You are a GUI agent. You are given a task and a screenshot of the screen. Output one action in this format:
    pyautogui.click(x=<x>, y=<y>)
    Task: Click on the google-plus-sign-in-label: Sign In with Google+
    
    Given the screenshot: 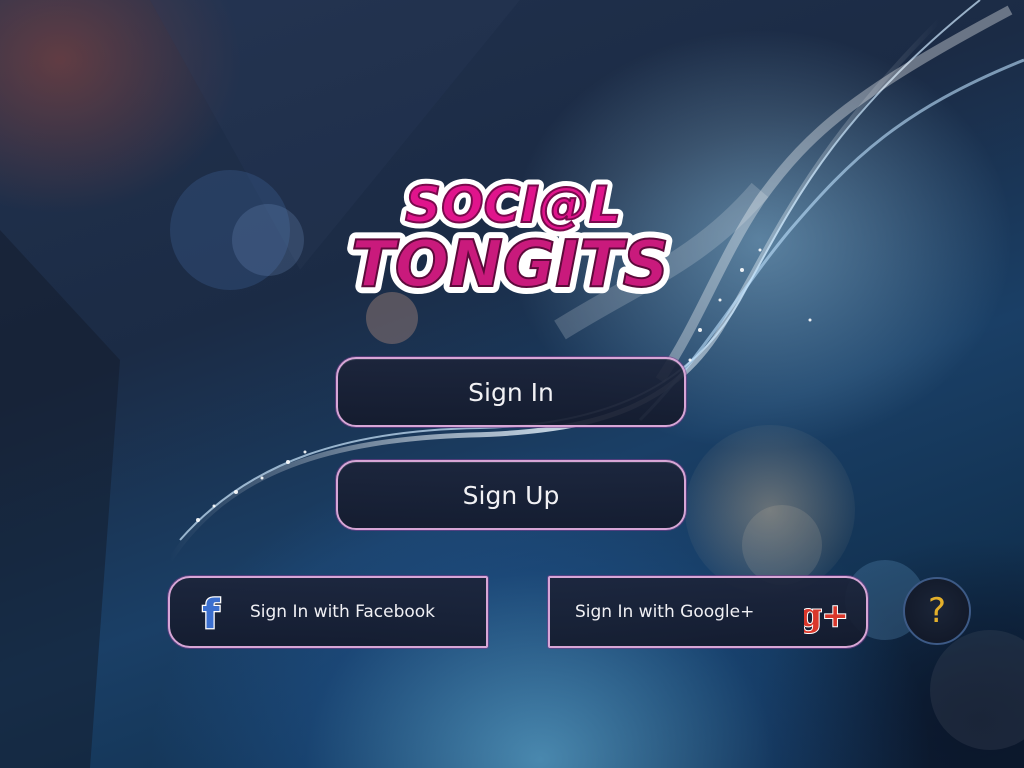 What is the action you would take?
    pyautogui.click(x=665, y=612)
    